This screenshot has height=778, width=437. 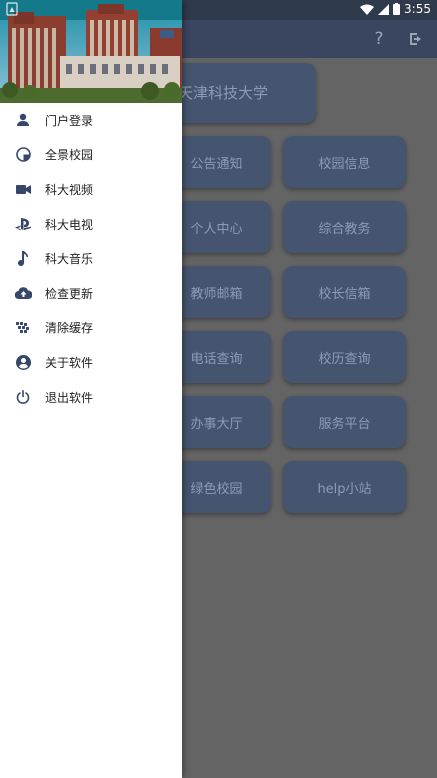 I want to click on menu-label: 退出软件, so click(x=69, y=397).